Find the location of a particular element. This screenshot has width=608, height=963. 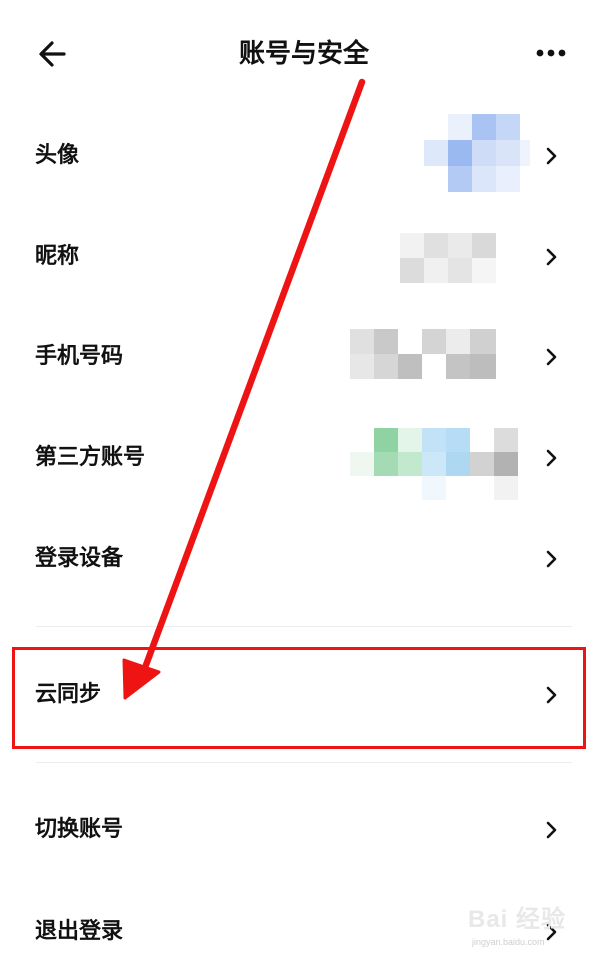

linked-accounts-blurred-icons is located at coordinates (435, 464).